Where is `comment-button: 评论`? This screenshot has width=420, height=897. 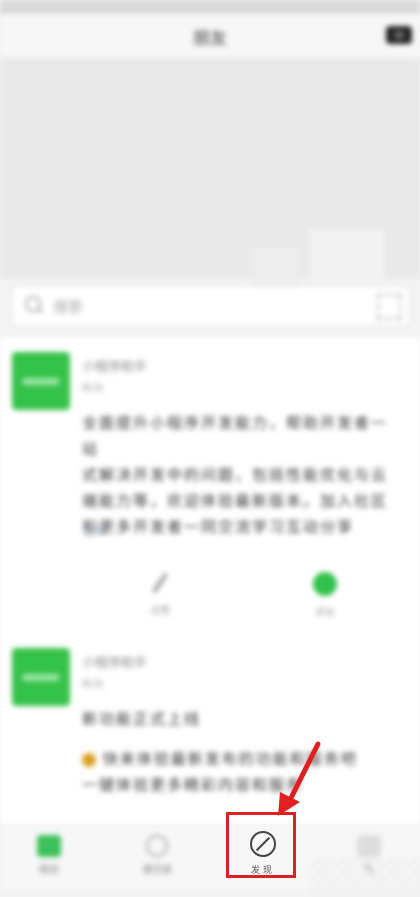
comment-button: 评论 is located at coordinates (325, 595).